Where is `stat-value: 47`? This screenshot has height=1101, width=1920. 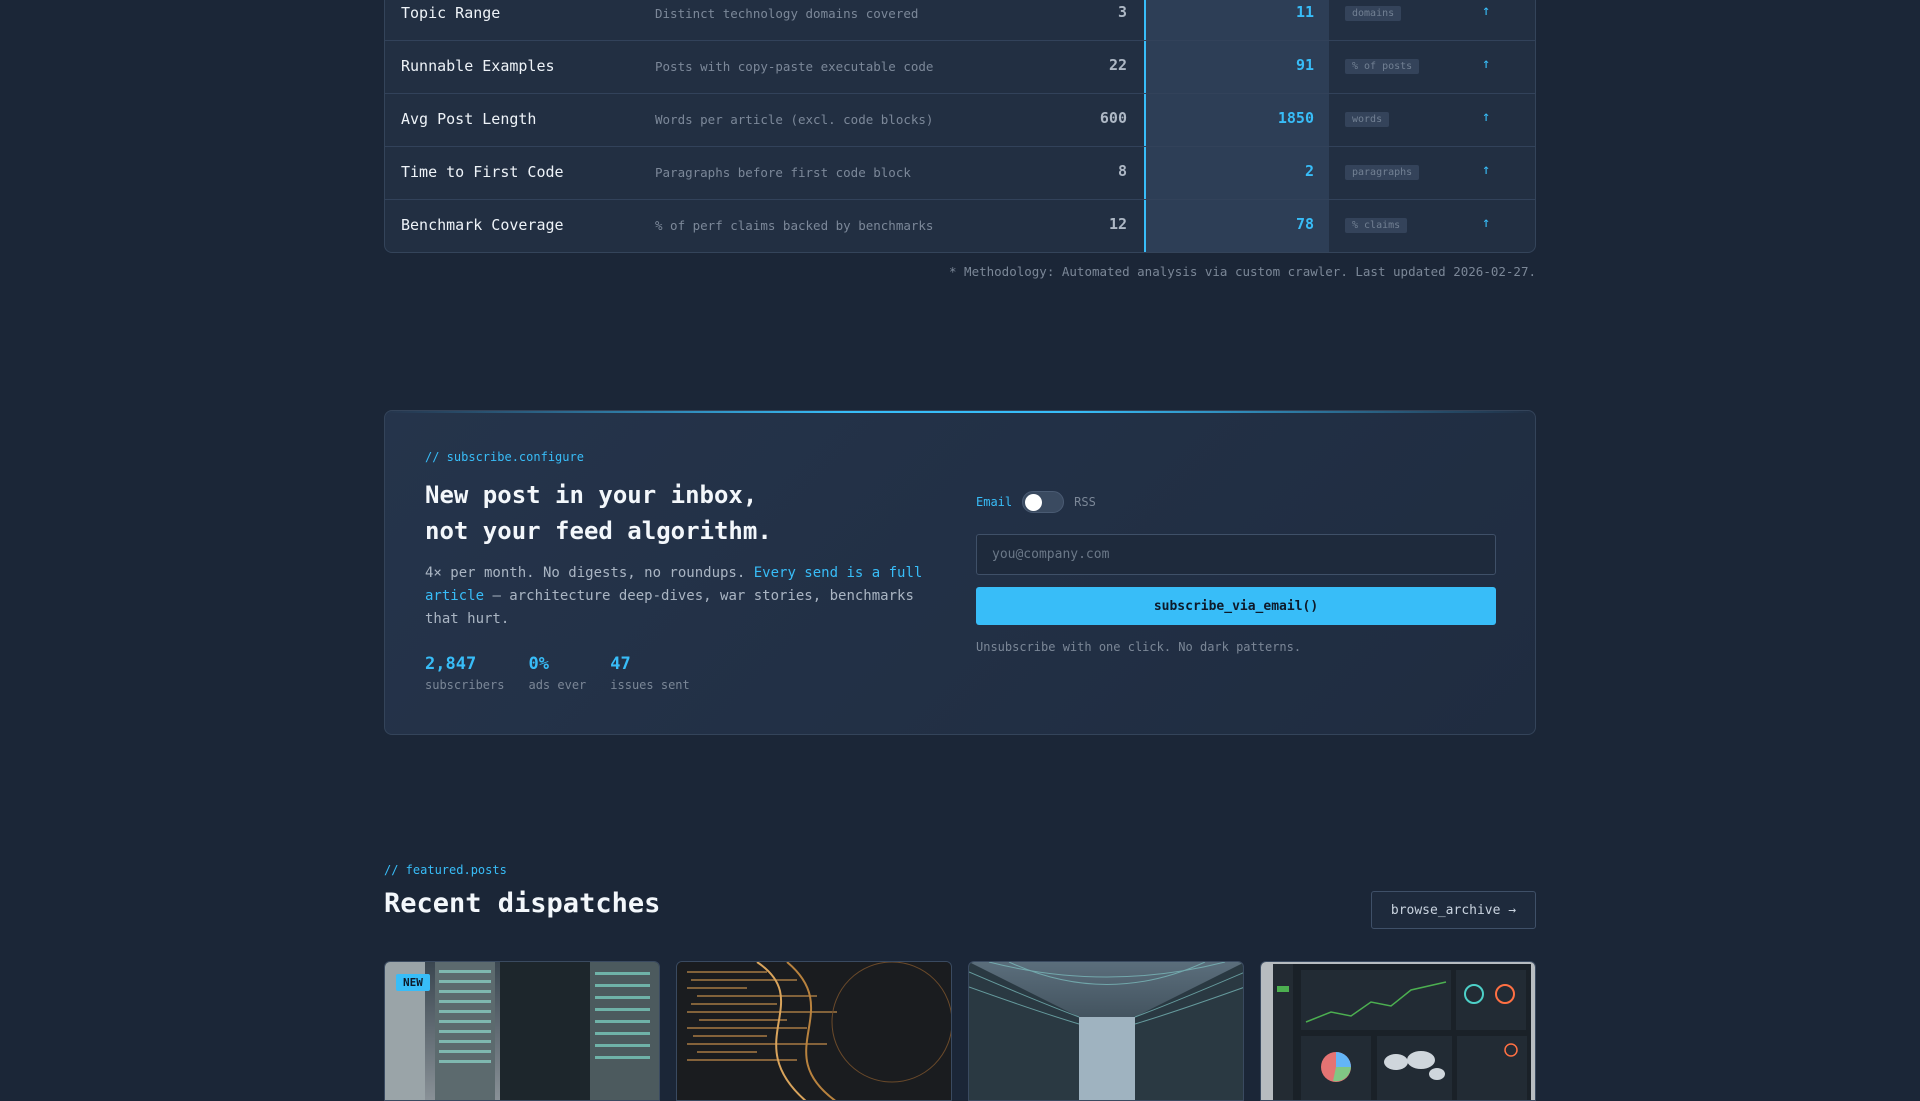
stat-value: 47 is located at coordinates (620, 664).